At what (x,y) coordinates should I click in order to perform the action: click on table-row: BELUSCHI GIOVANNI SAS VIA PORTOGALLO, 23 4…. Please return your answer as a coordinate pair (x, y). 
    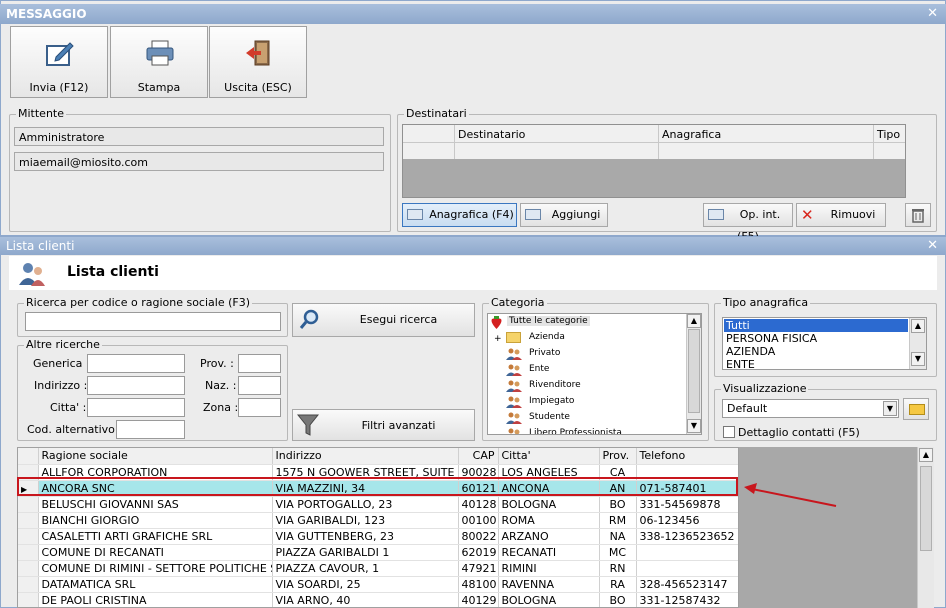
    Looking at the image, I should click on (378, 504).